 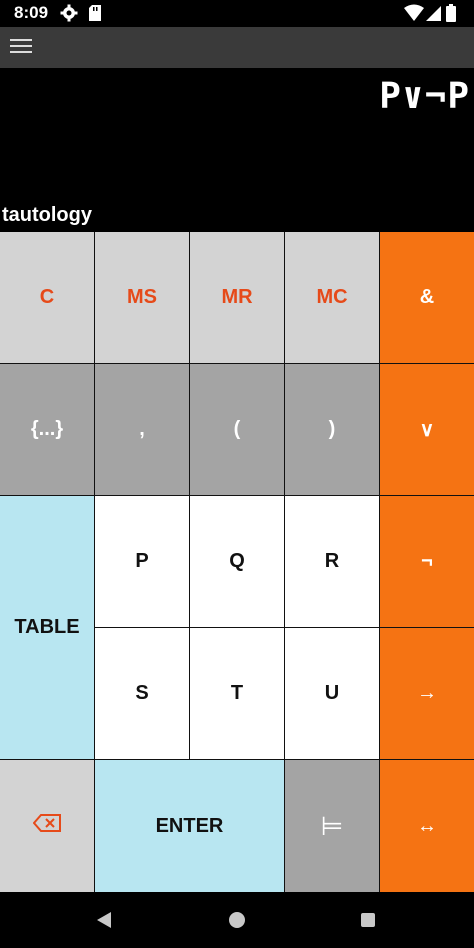 What do you see at coordinates (237, 13) in the screenshot?
I see `status-bar: 8:09` at bounding box center [237, 13].